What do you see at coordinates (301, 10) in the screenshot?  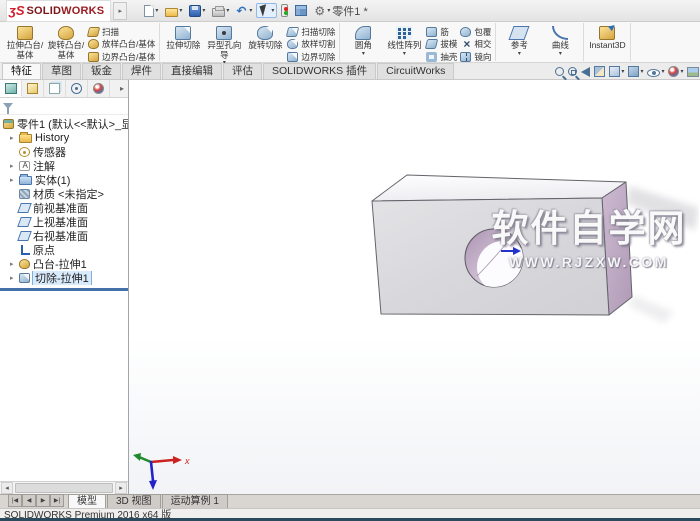 I see `display-pane-button` at bounding box center [301, 10].